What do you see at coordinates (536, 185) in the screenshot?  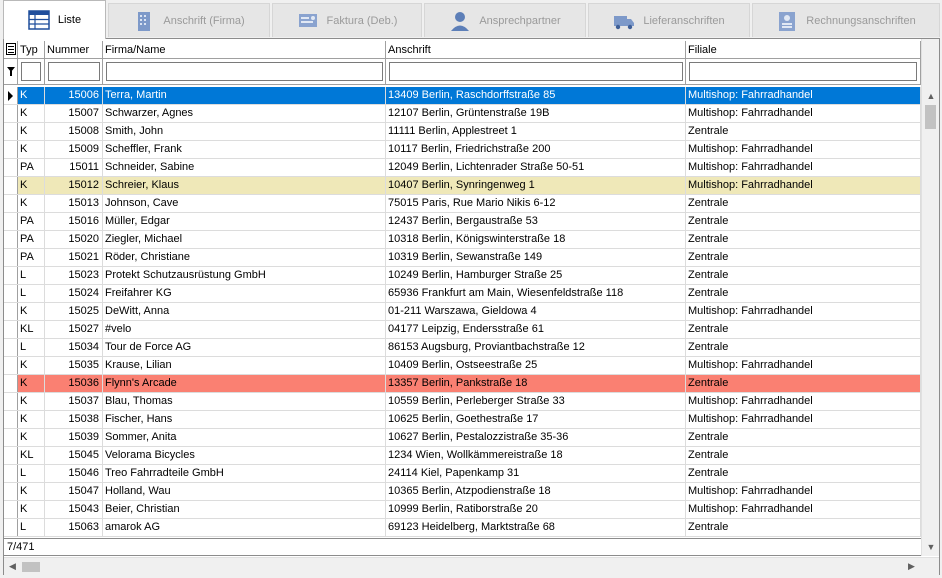 I see `cell-anschrift: 10407 Berlin, Synringenweg 1` at bounding box center [536, 185].